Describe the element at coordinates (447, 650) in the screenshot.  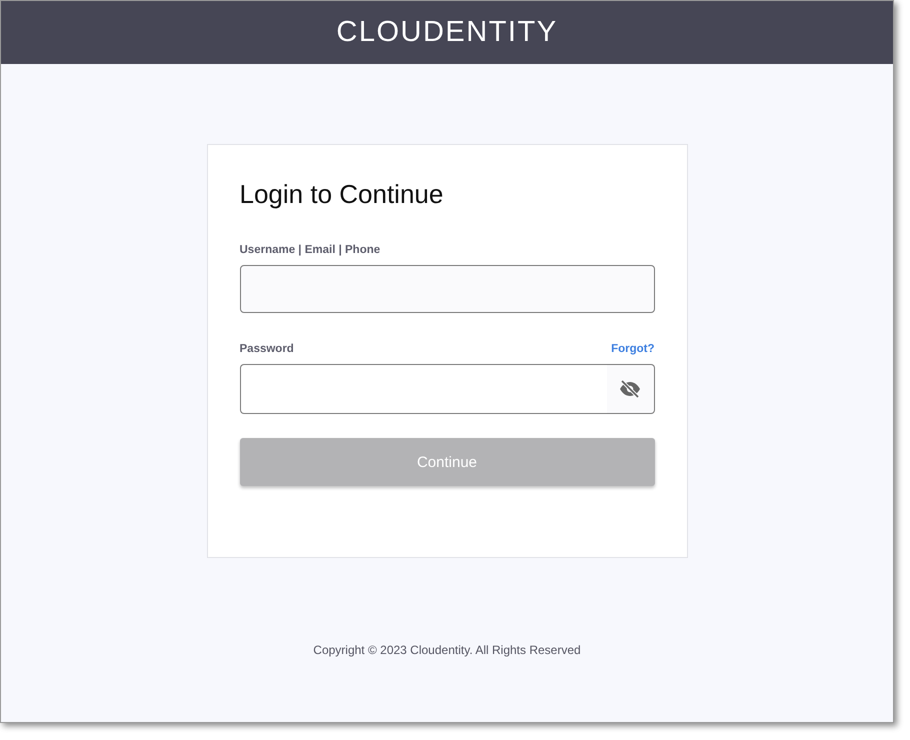
I see `copyright-text: Copyright © 2023 Cloudentity. All Rights Reserved` at that location.